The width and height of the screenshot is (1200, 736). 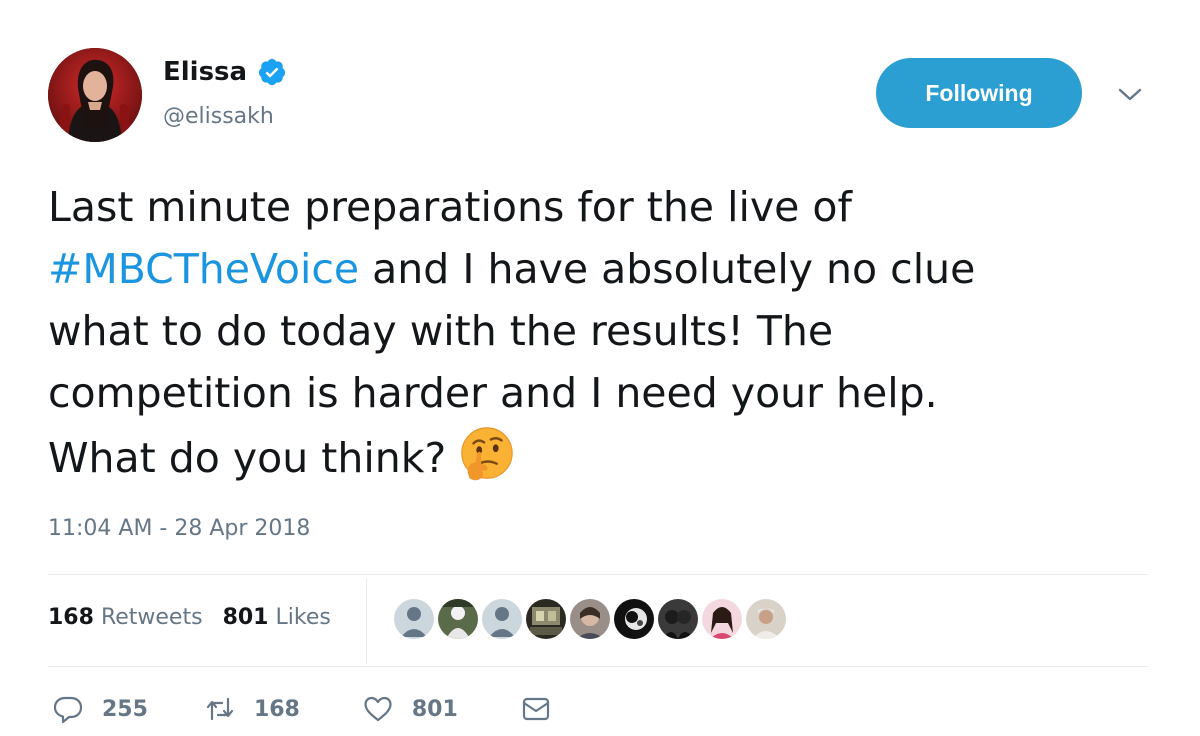 What do you see at coordinates (487, 454) in the screenshot?
I see `thinking-face-emoji` at bounding box center [487, 454].